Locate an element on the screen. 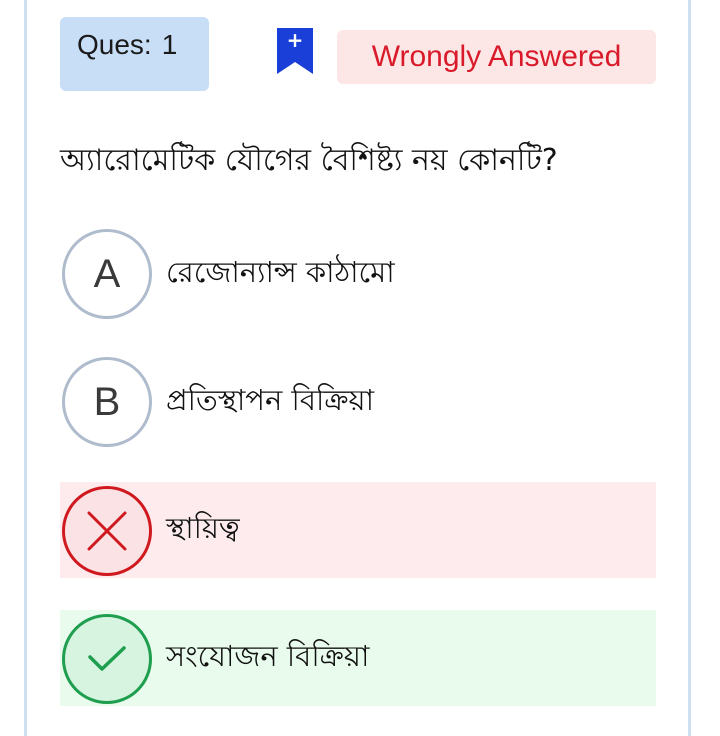 This screenshot has height=736, width=720. option-b-circle: B is located at coordinates (107, 402).